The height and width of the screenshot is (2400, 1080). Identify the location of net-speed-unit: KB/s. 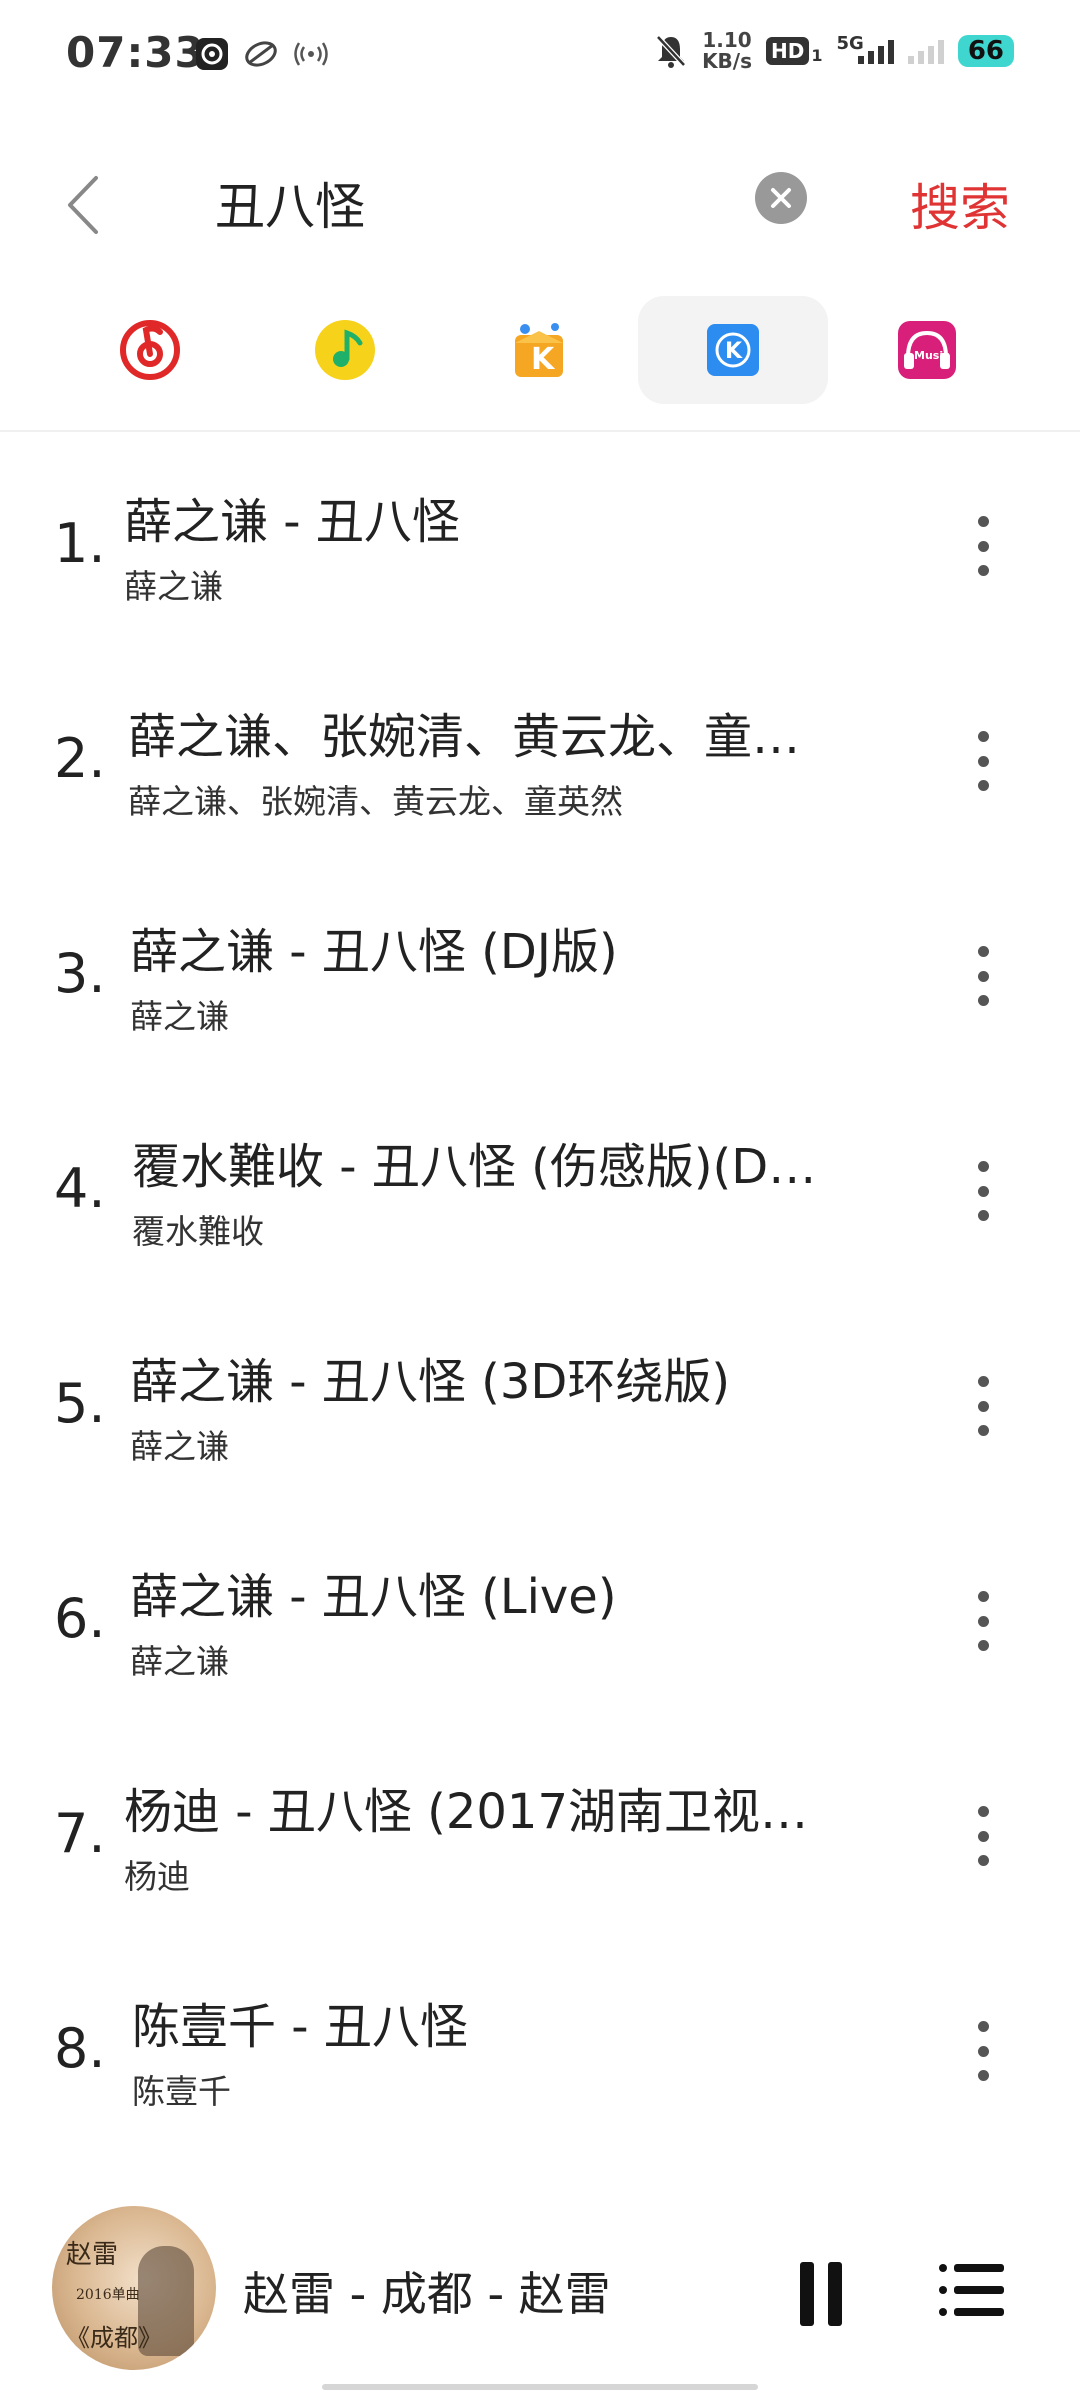
(727, 61).